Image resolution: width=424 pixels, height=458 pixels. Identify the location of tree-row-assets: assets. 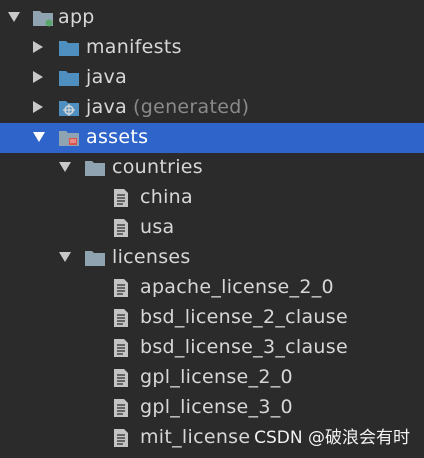
(212, 138).